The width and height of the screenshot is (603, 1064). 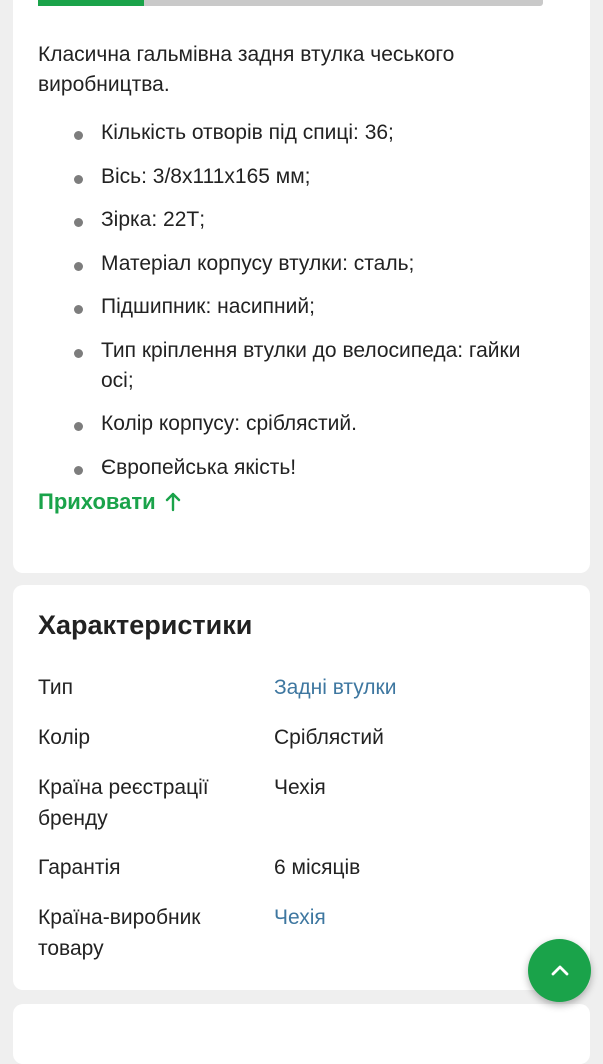 I want to click on list-item-text: Вісь: 3/8х111х165 мм;, so click(x=206, y=176).